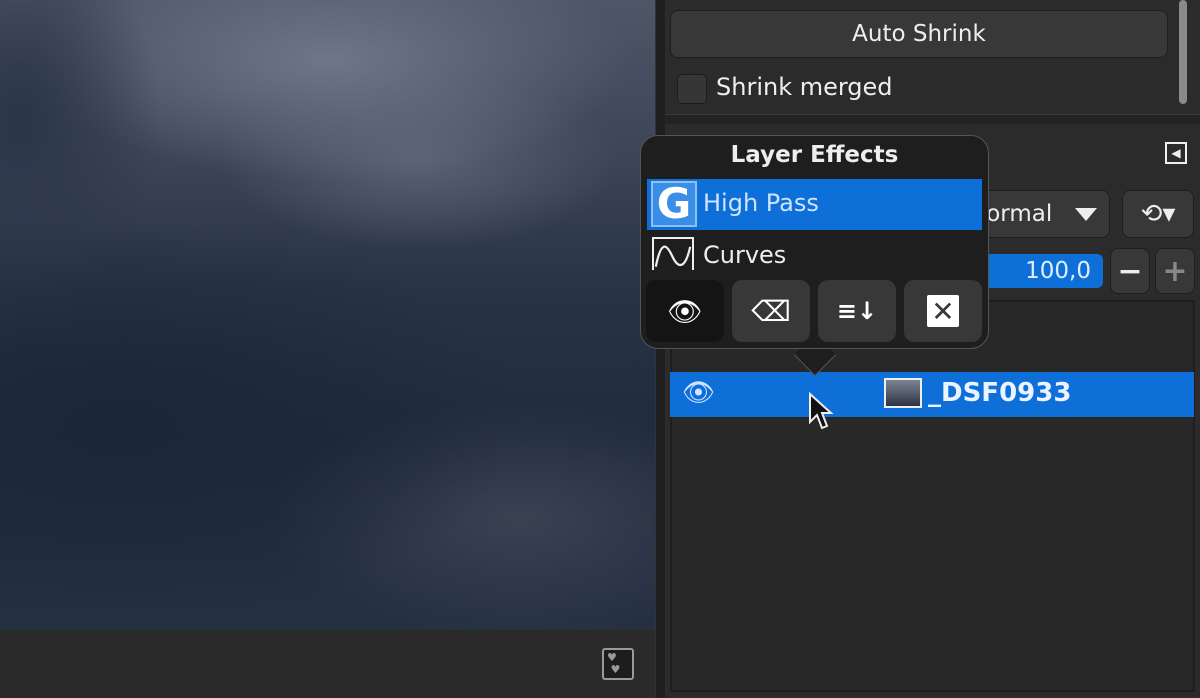  Describe the element at coordinates (814, 251) in the screenshot. I see `effect-row-curves` at that location.